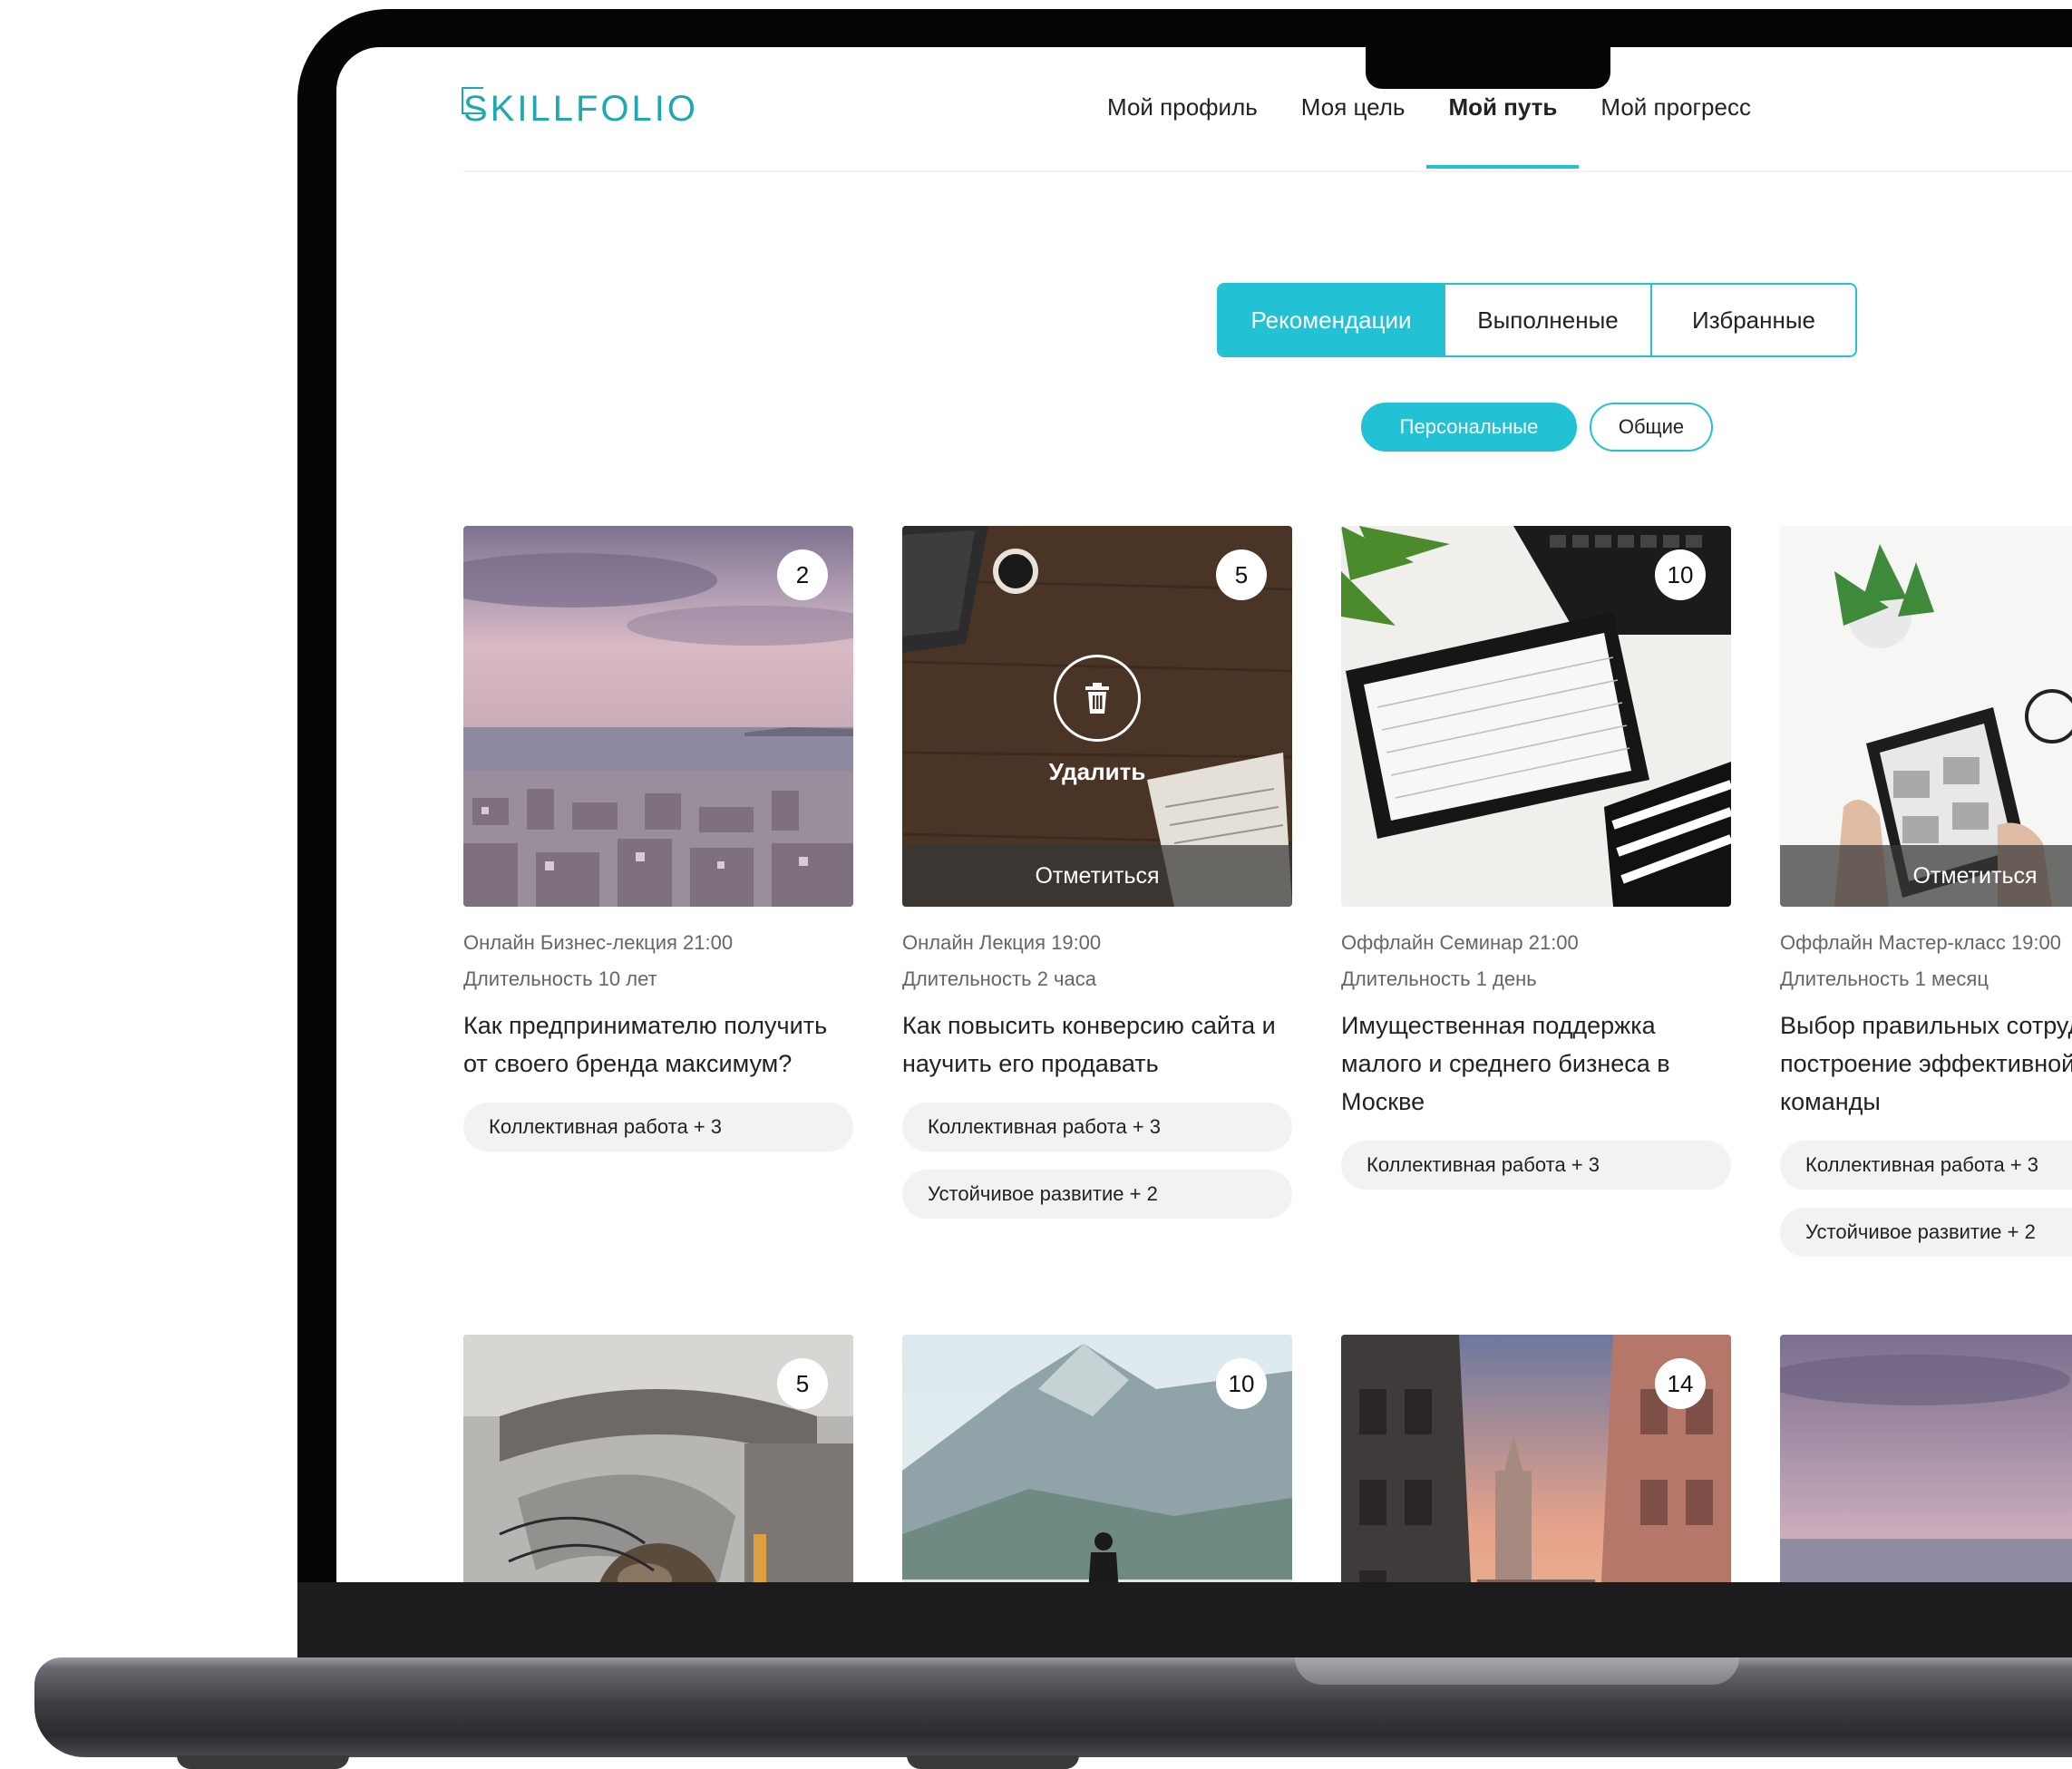 The height and width of the screenshot is (1769, 2072). Describe the element at coordinates (1547, 320) in the screenshot. I see `tab-completed: Выполненые` at that location.